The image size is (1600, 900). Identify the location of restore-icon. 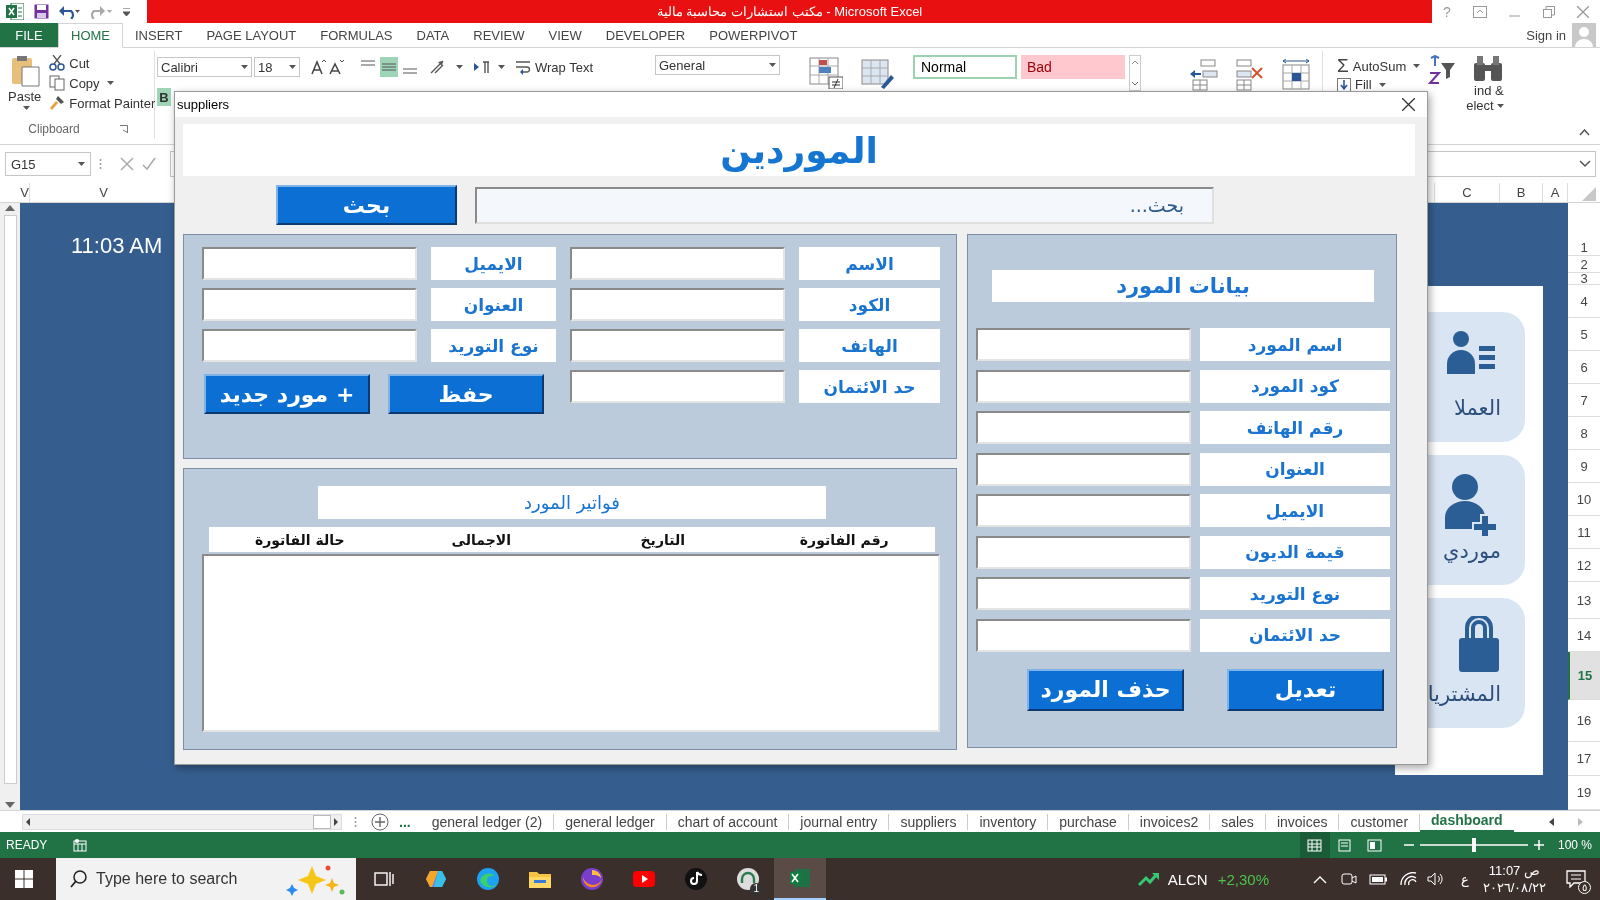
(1548, 11).